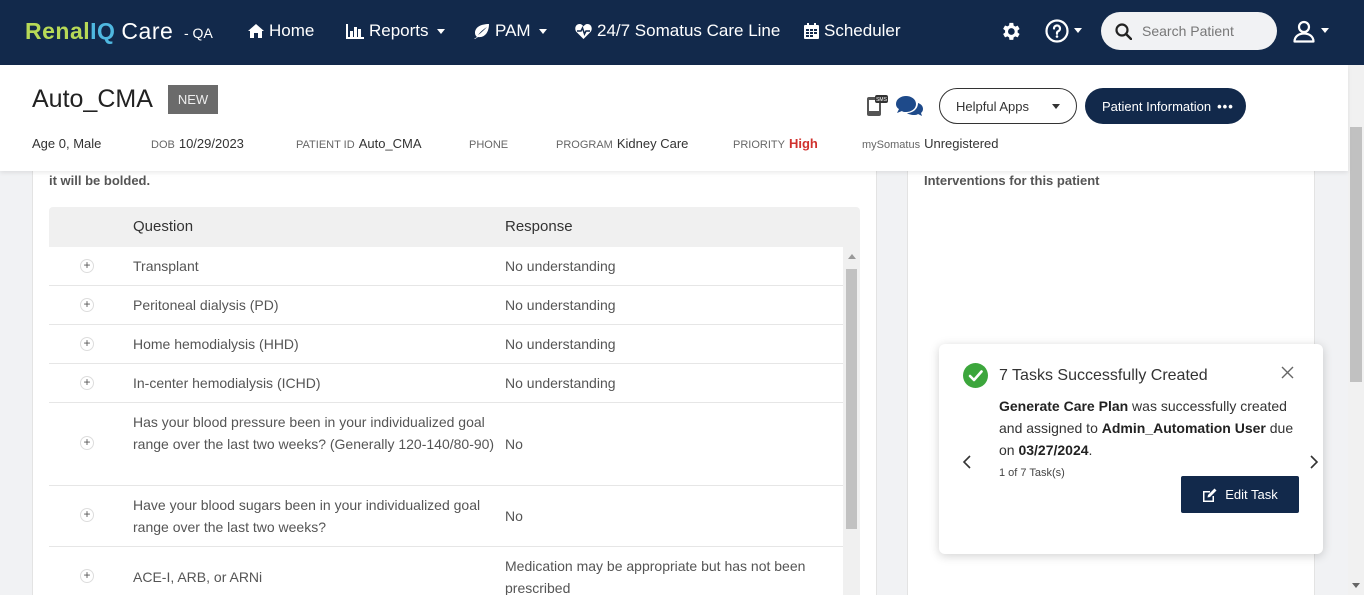  I want to click on sms-phone-icon: SMS, so click(877, 106).